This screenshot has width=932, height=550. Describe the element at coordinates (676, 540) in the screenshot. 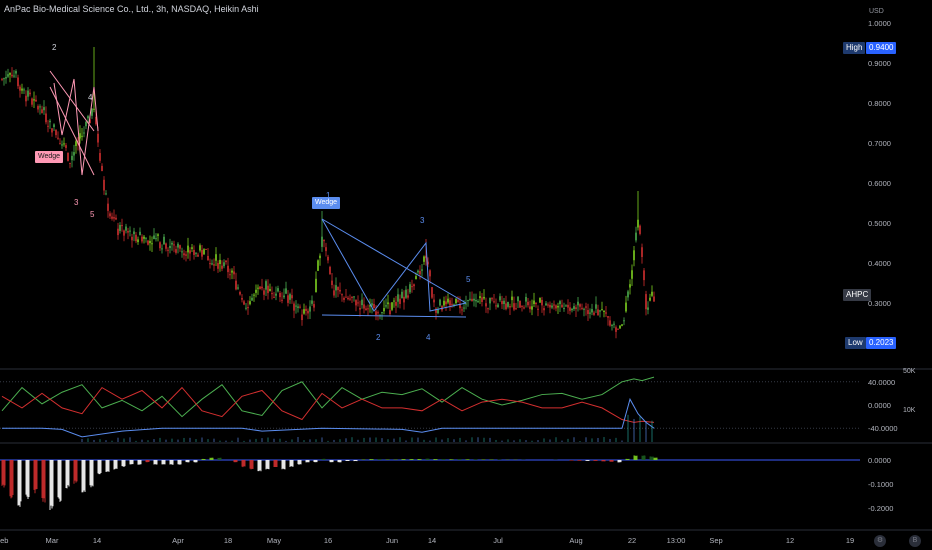

I see `time-axis-label: 13:00` at that location.